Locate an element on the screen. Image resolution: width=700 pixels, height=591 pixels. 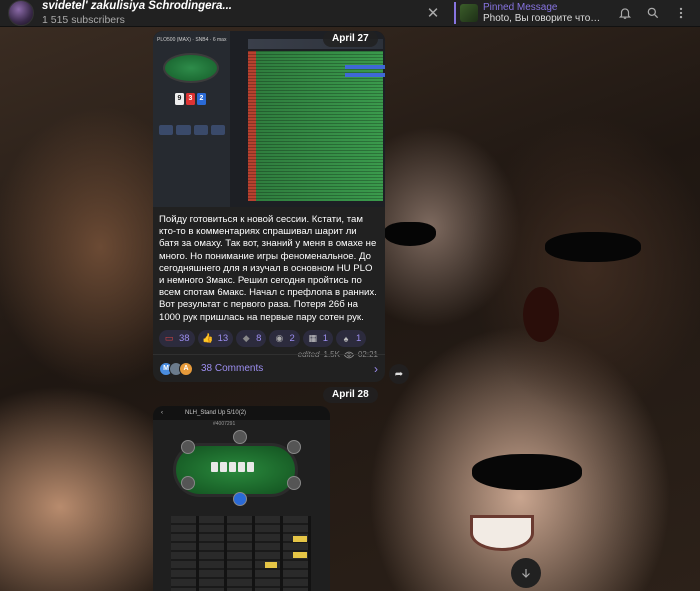
more-icon is located at coordinates (681, 13).